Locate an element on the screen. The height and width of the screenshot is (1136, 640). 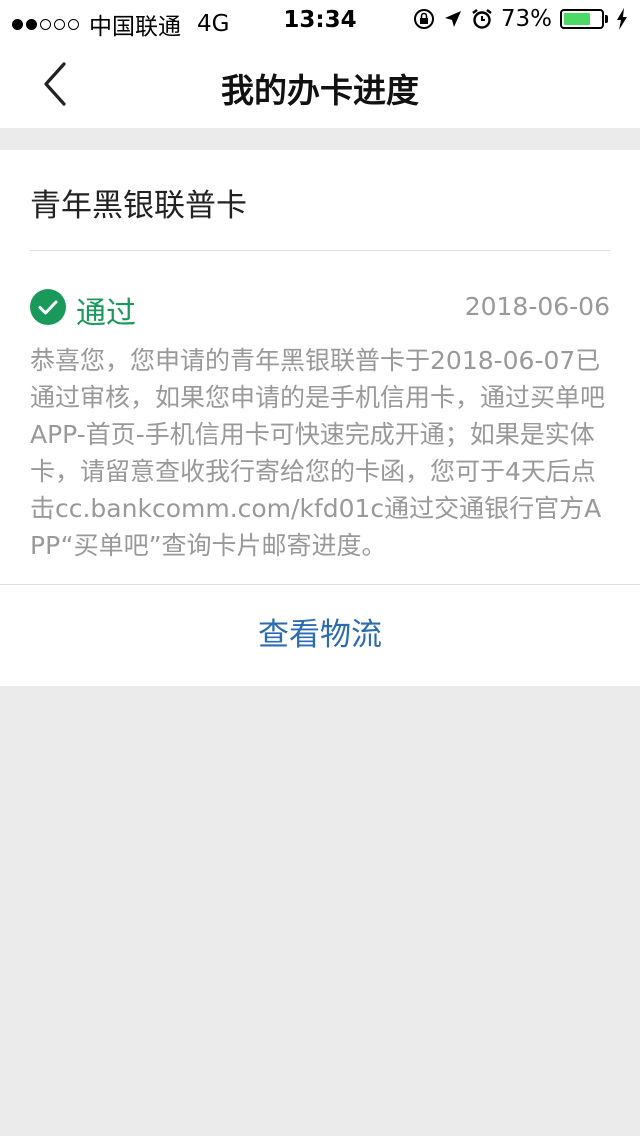
page-title: 我的办卡进度 is located at coordinates (320, 90).